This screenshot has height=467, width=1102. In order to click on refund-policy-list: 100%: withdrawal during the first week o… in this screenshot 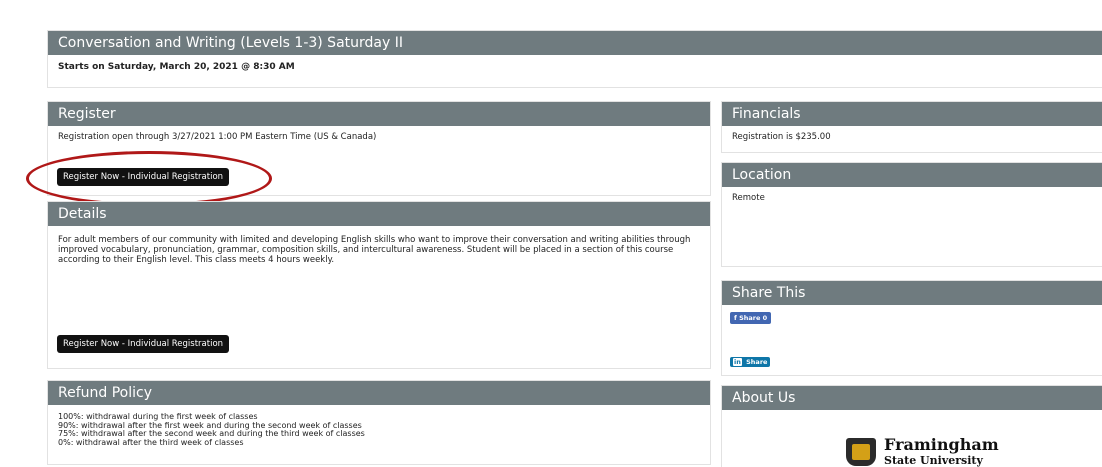, I will do `click(379, 429)`.